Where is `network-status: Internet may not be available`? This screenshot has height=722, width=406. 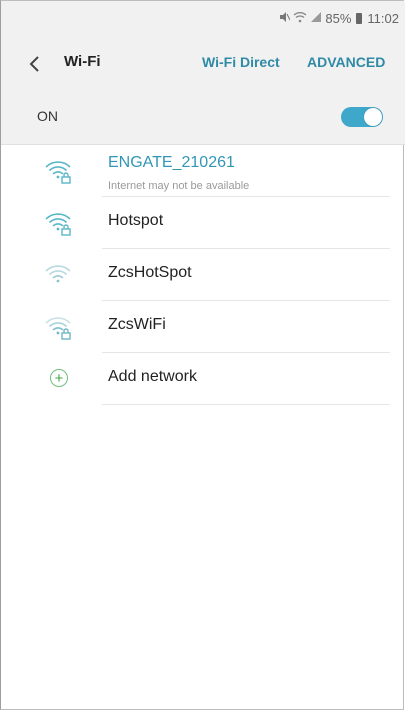
network-status: Internet may not be available is located at coordinates (179, 186).